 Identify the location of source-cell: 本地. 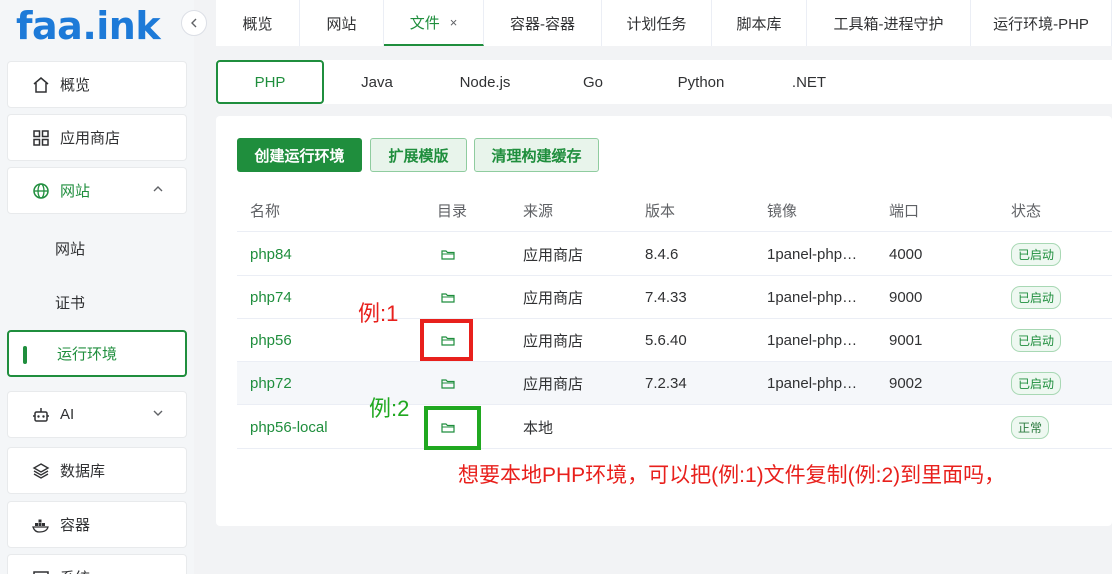
(538, 428).